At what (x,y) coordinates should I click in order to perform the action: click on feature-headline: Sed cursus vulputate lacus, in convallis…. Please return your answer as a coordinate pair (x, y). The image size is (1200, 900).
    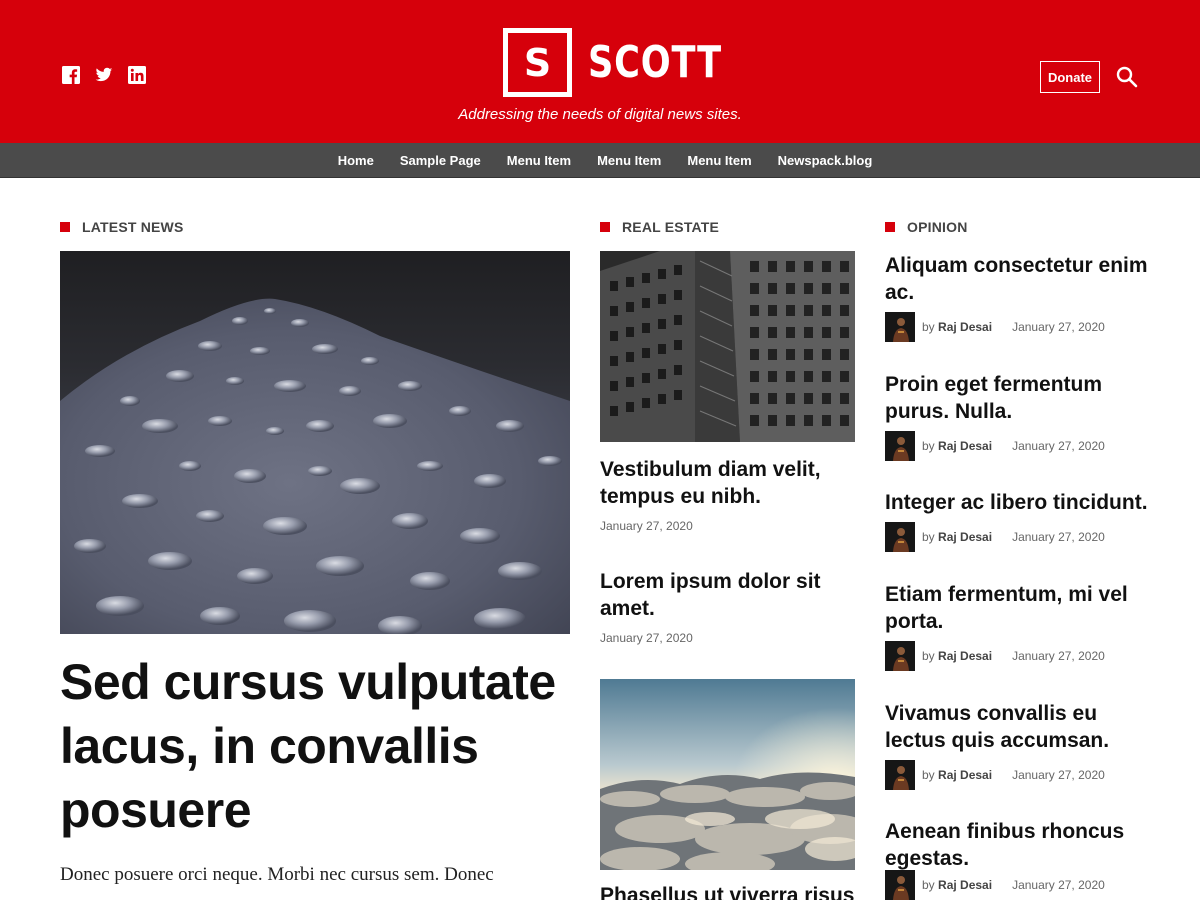
    Looking at the image, I should click on (320, 746).